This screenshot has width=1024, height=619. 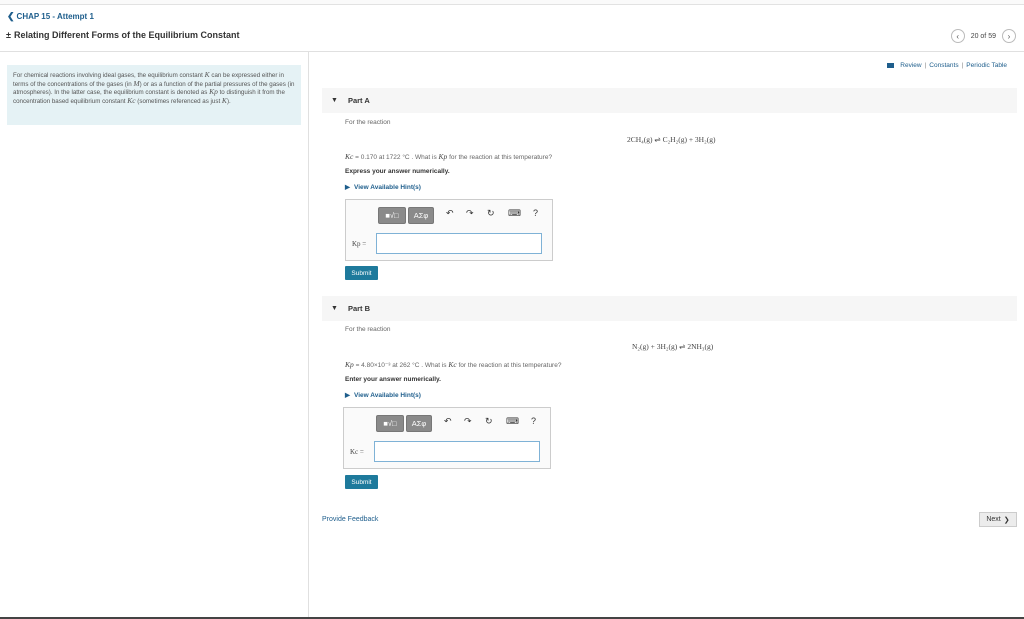 I want to click on part-a-equation: 2CH₄(g) ⇌ C₂H₂(g) + 3H₂(g), so click(x=671, y=139).